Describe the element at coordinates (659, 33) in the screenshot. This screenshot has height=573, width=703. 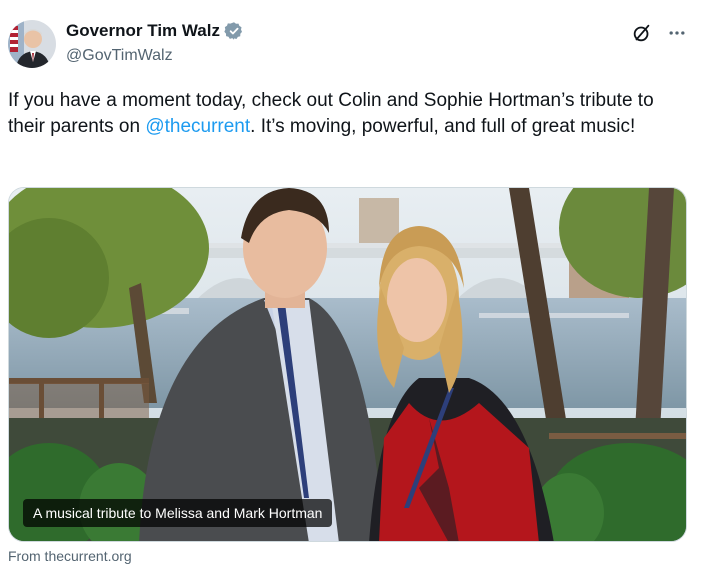
I see `tweet-actions` at that location.